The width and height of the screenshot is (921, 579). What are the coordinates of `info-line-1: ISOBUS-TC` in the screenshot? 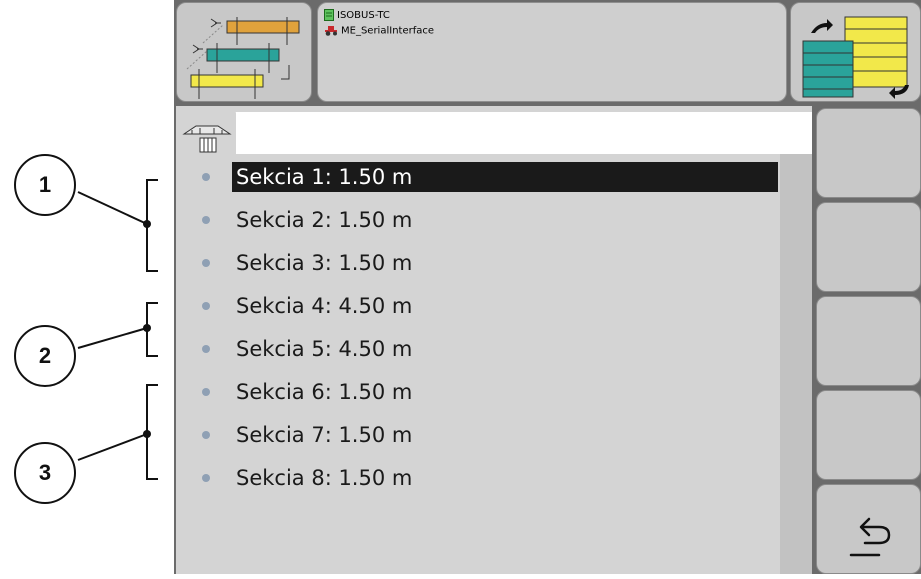 It's located at (357, 15).